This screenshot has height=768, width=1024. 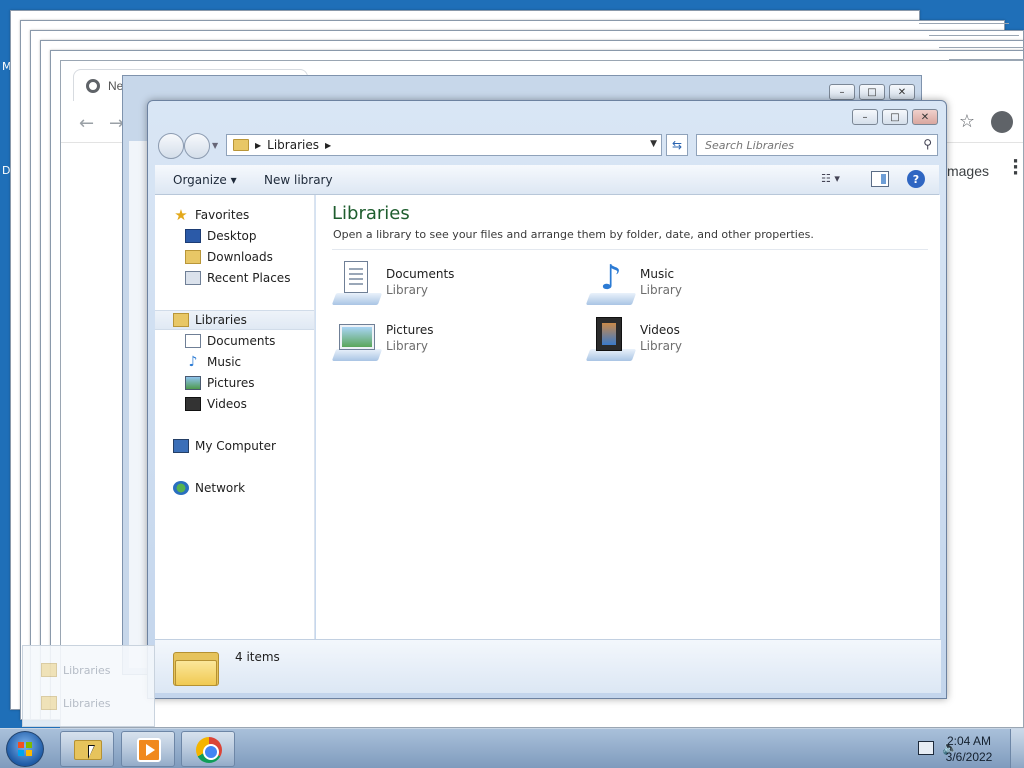 I want to click on search-icon: ⚲, so click(x=927, y=144).